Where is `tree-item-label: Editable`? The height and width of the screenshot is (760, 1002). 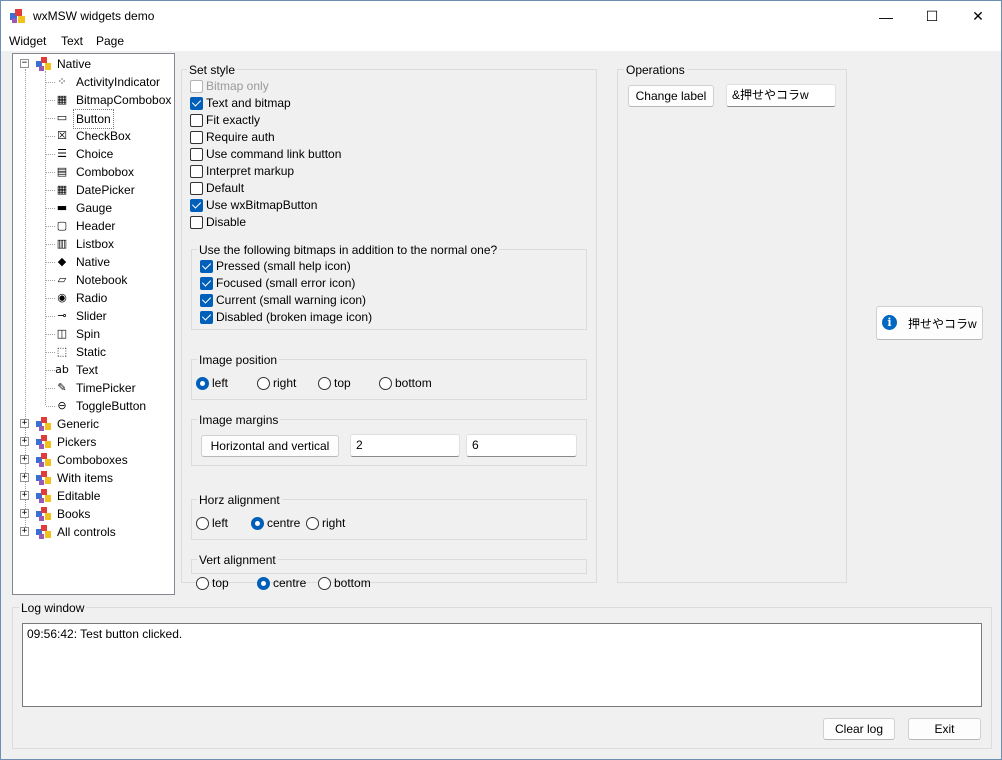 tree-item-label: Editable is located at coordinates (79, 496).